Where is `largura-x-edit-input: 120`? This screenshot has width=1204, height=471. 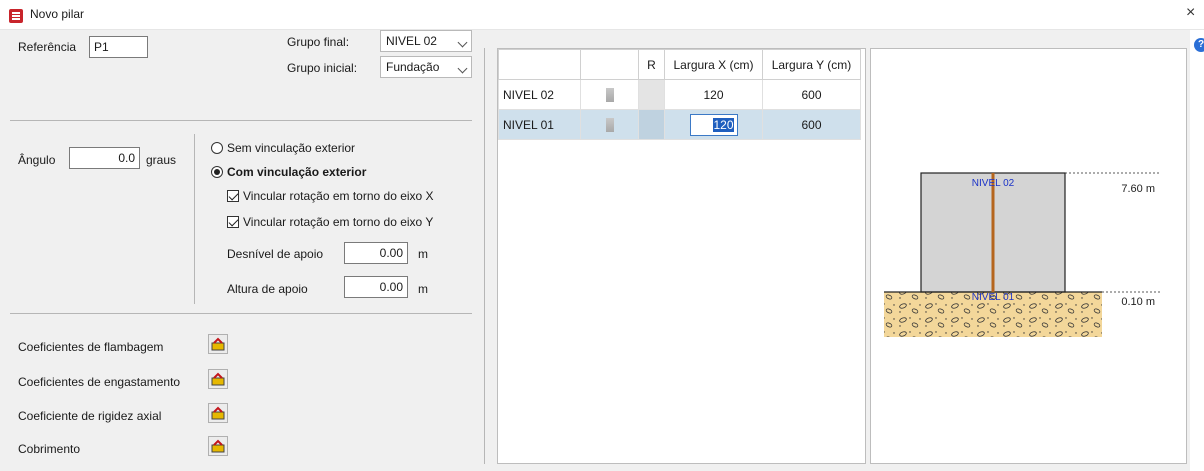
largura-x-edit-input: 120 is located at coordinates (713, 124).